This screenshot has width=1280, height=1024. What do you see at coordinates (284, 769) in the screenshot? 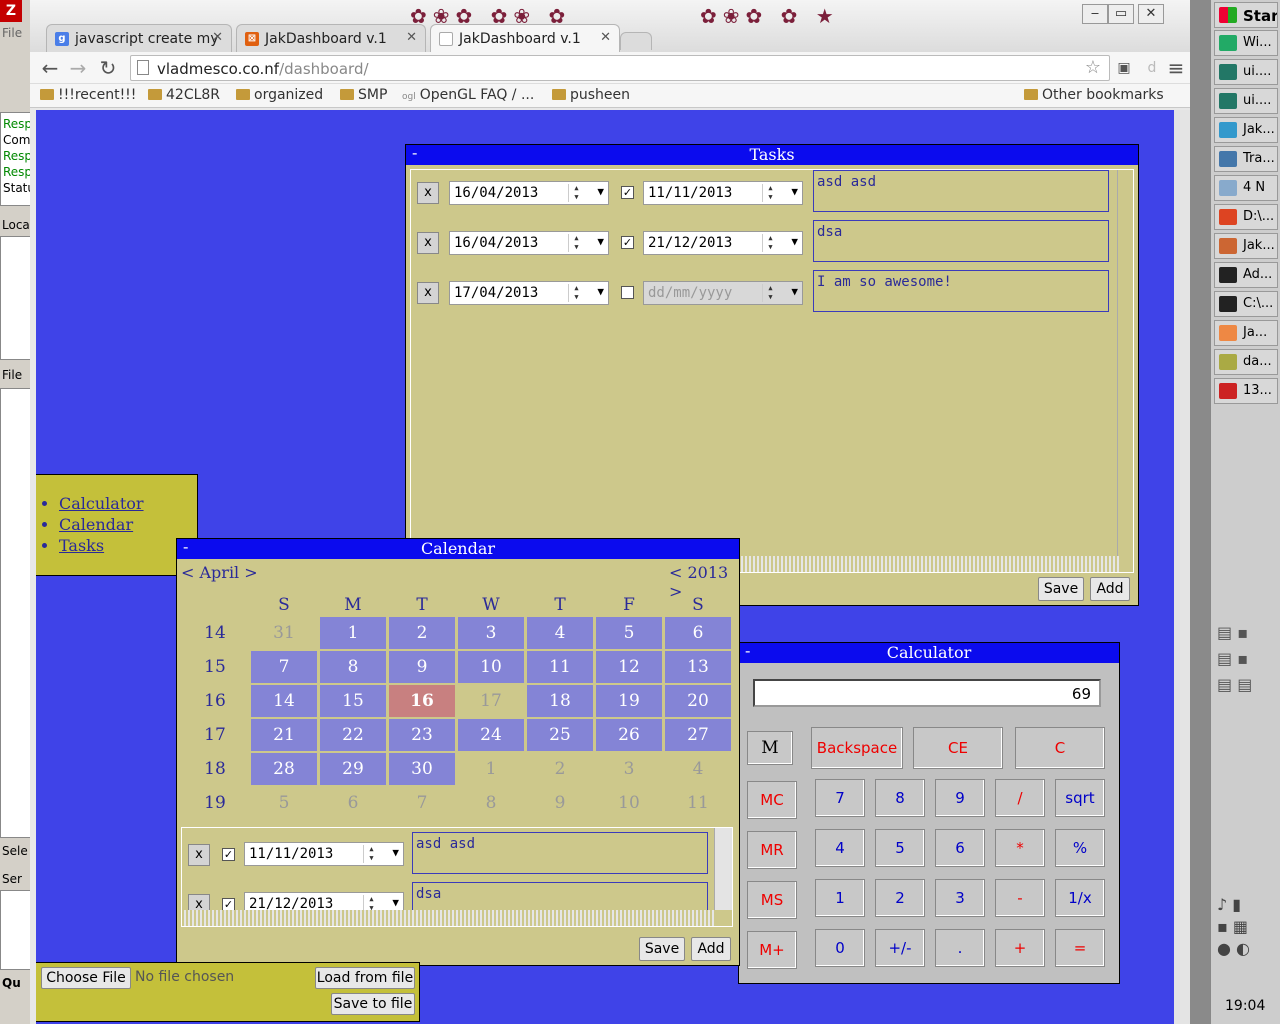
I see `calendar-day: 28` at bounding box center [284, 769].